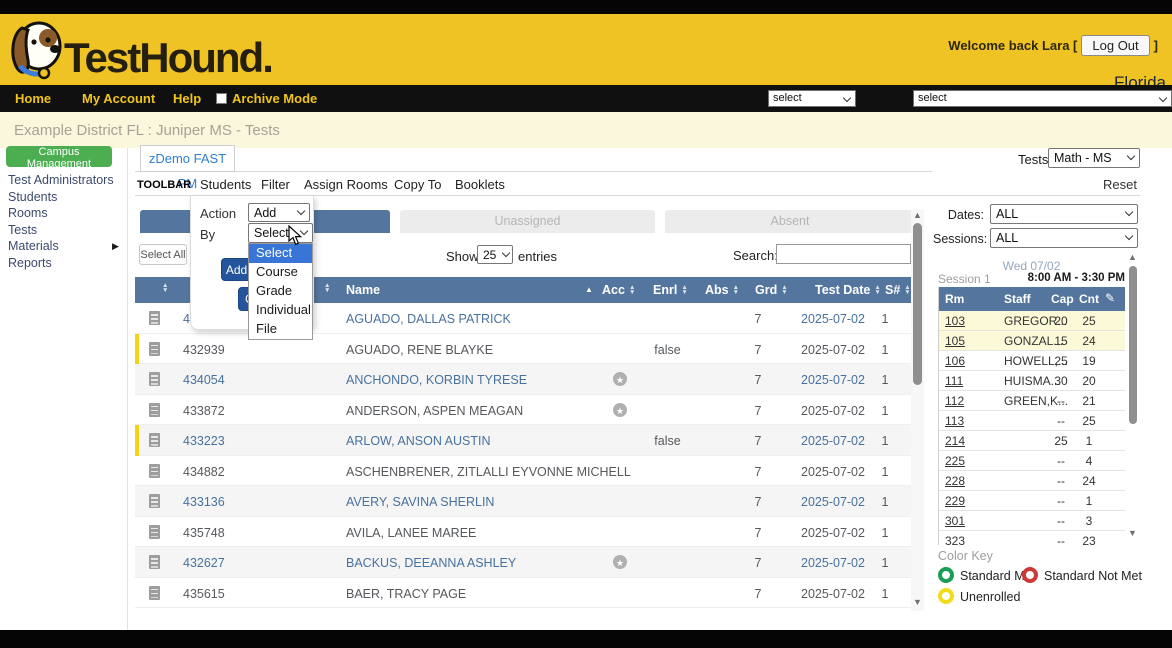 The width and height of the screenshot is (1172, 648). I want to click on show-entries-select: 25, so click(495, 254).